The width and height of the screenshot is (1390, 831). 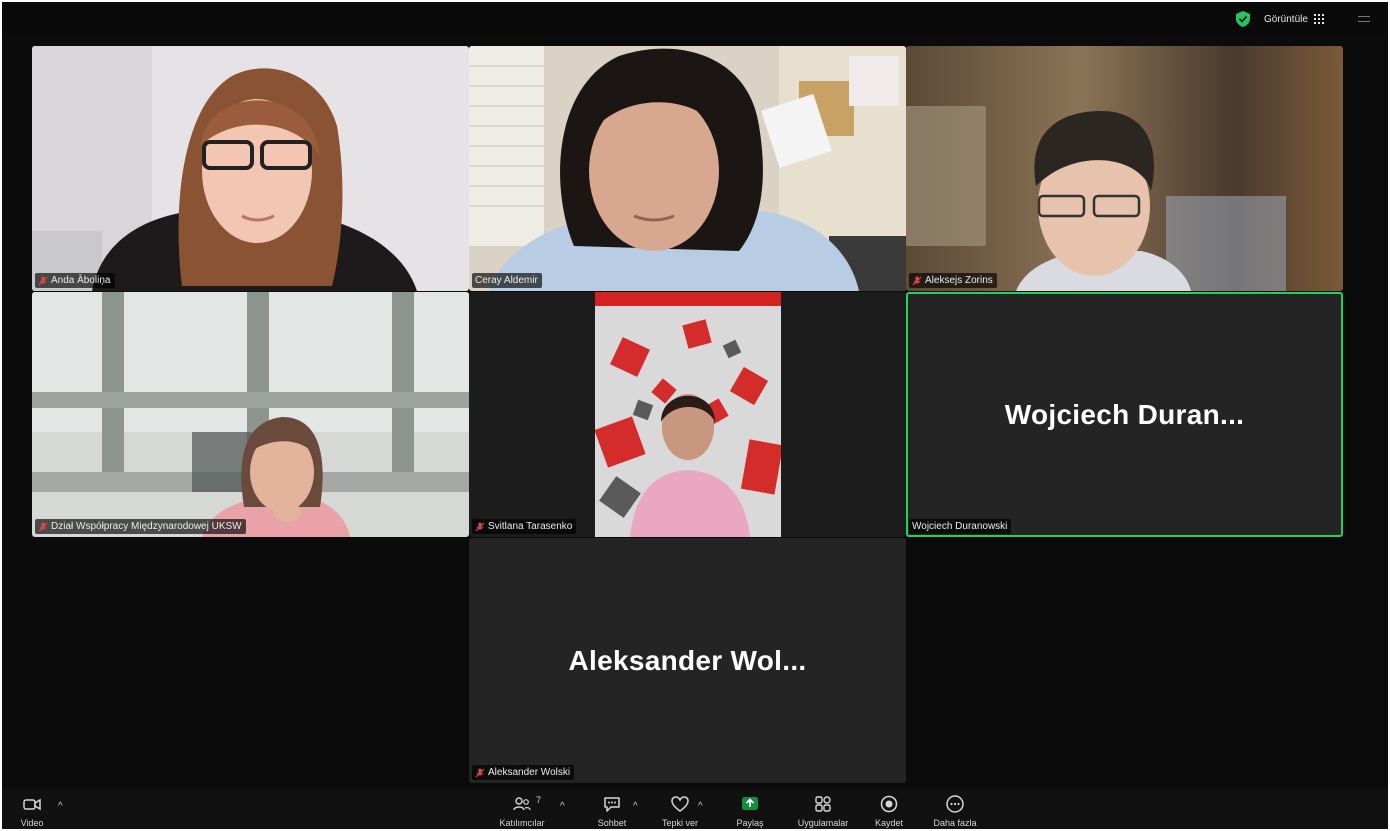 I want to click on participant-tile: Anda Āboliņa, so click(x=250, y=168).